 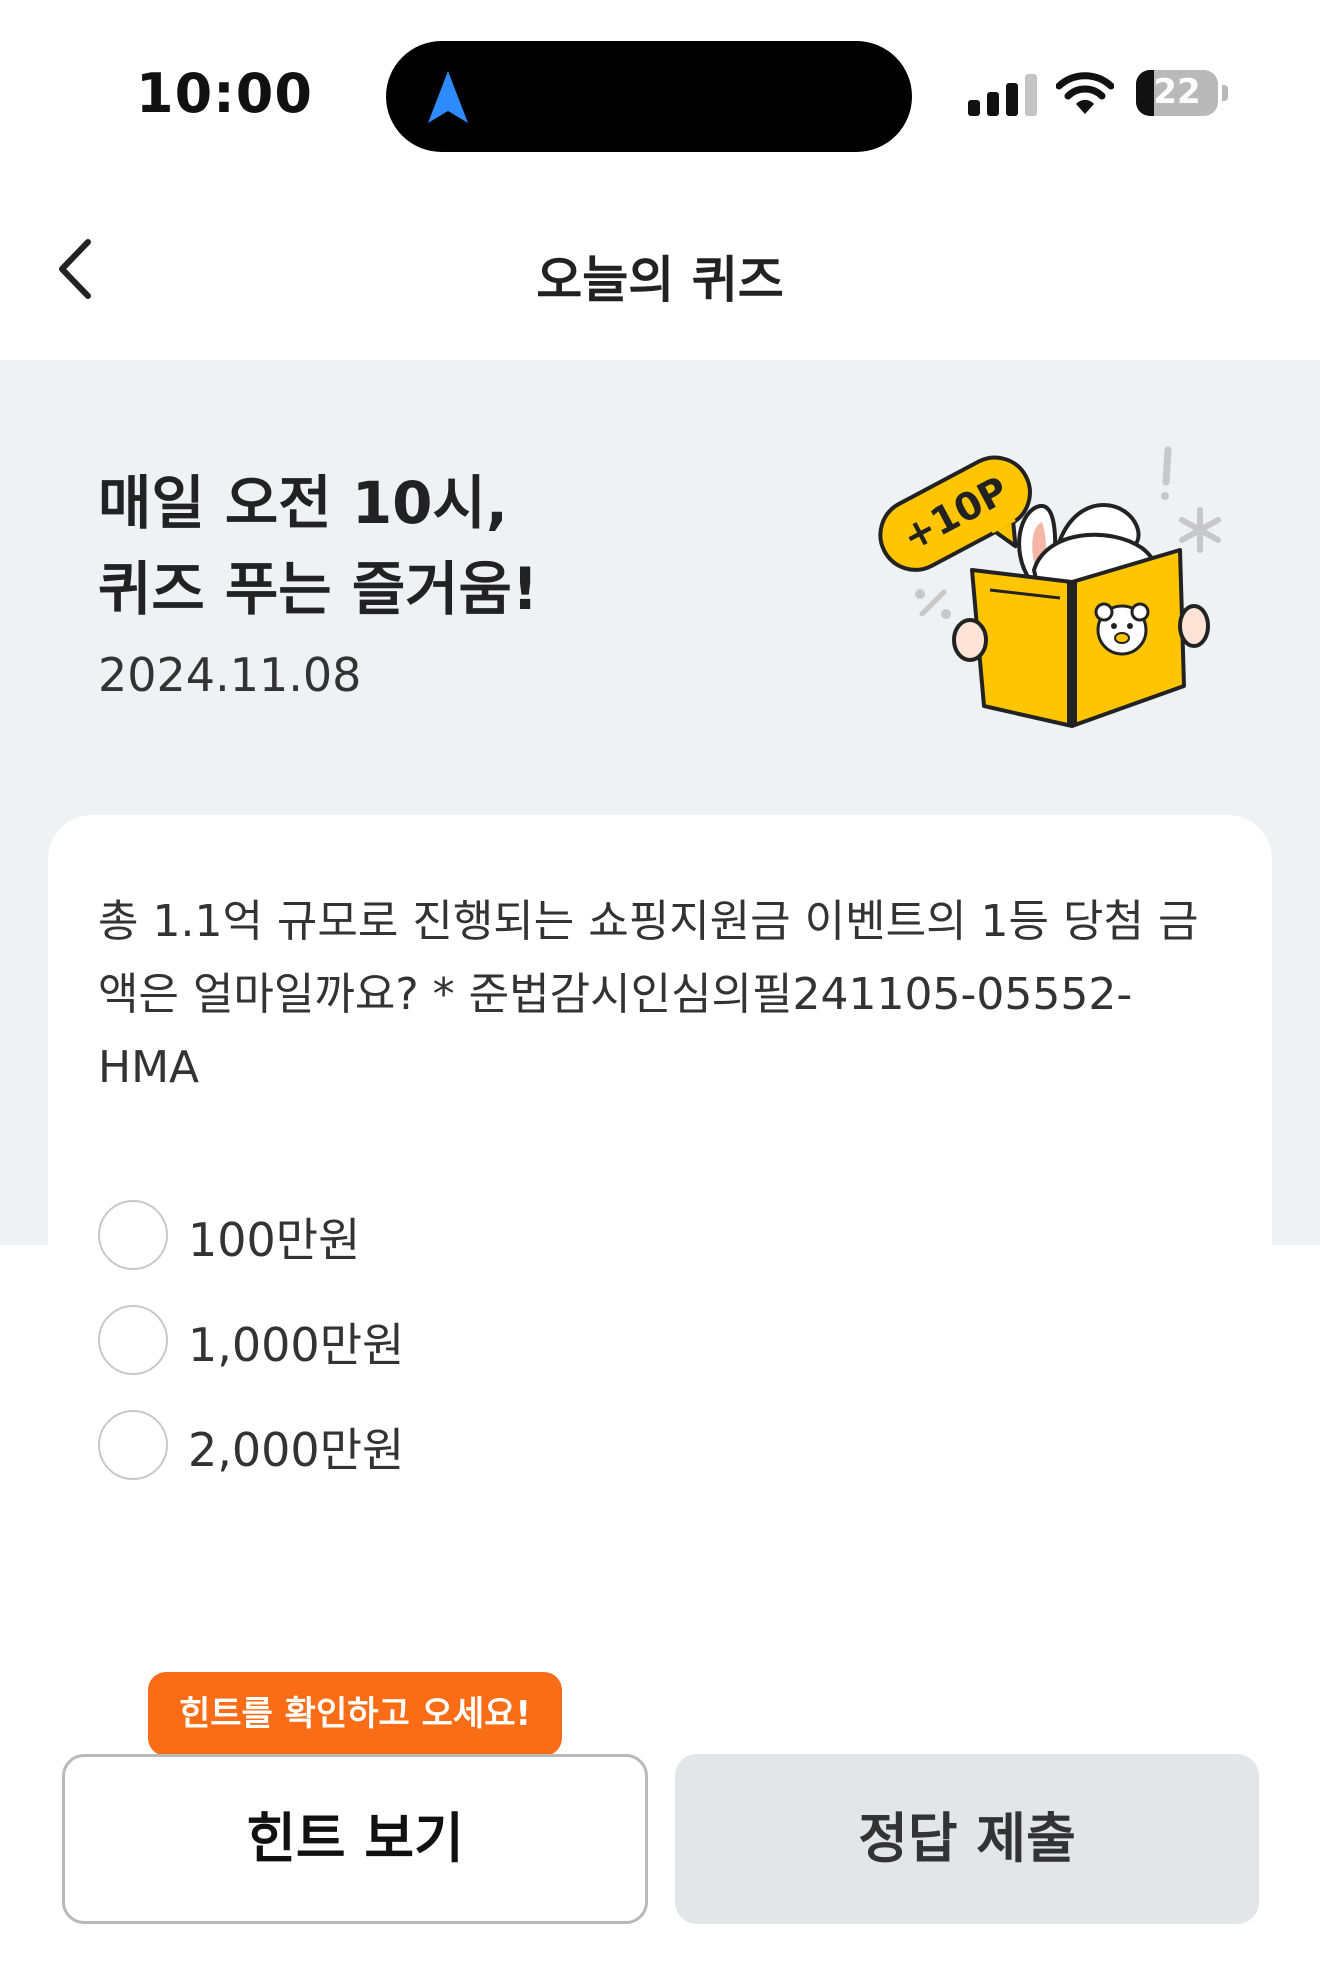 I want to click on rabbit-reading-book-illustration: +10P, so click(x=1049, y=587).